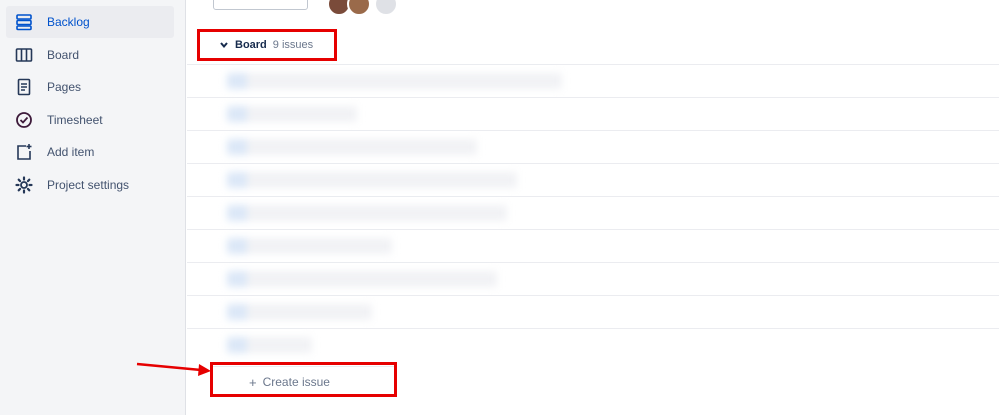 The height and width of the screenshot is (415, 999). I want to click on sidebar-item-label: Timesheet, so click(75, 120).